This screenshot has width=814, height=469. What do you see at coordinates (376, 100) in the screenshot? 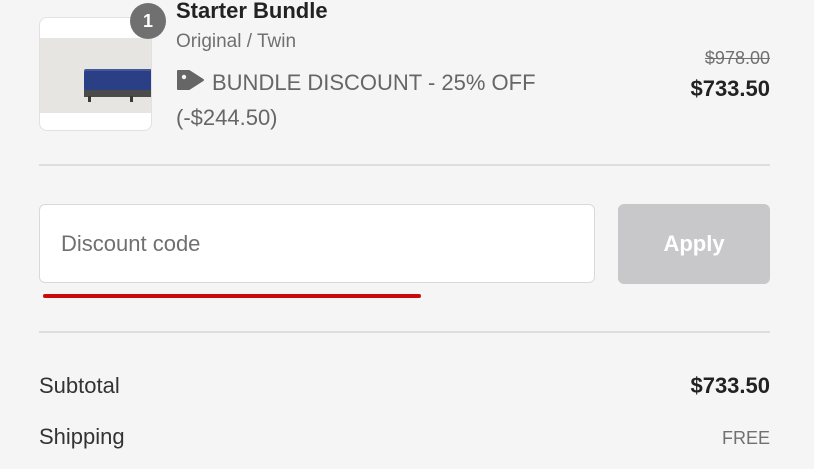
I see `applied-discount: BUNDLE DISCOUNT - 25% OFF (-$244.50)` at bounding box center [376, 100].